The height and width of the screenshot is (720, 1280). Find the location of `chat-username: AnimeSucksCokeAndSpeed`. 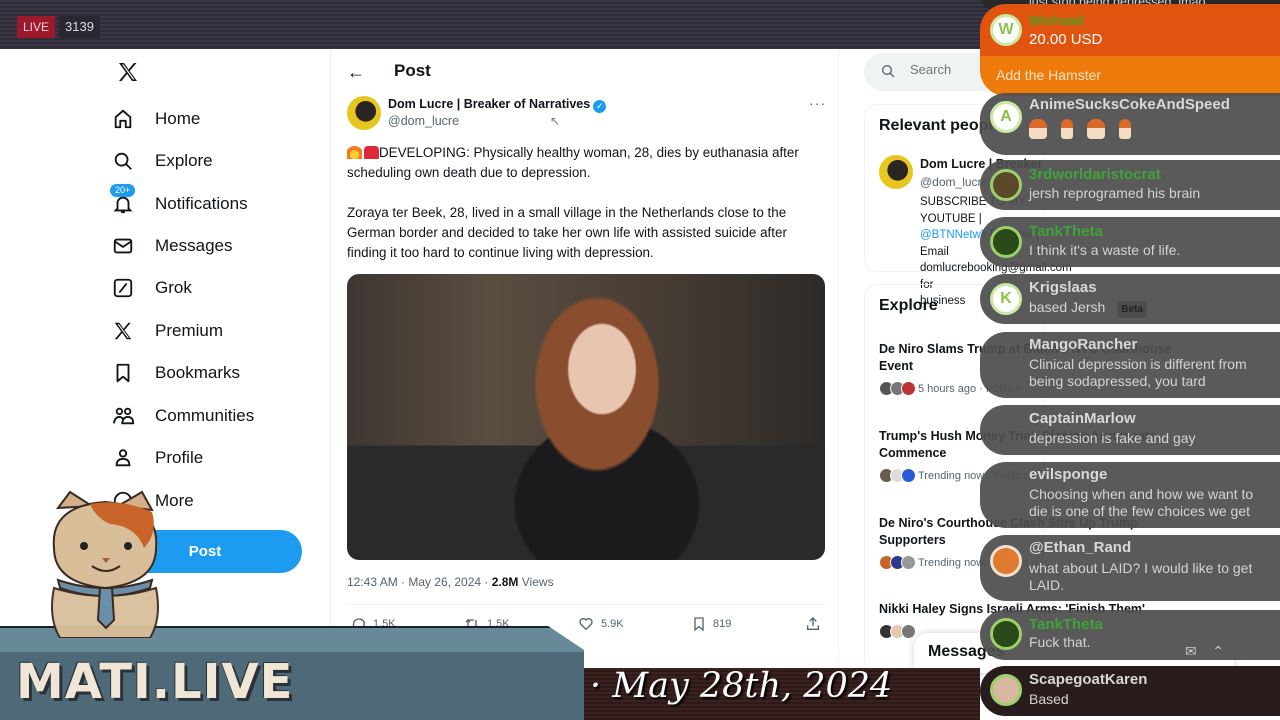

chat-username: AnimeSucksCokeAndSpeed is located at coordinates (1129, 104).